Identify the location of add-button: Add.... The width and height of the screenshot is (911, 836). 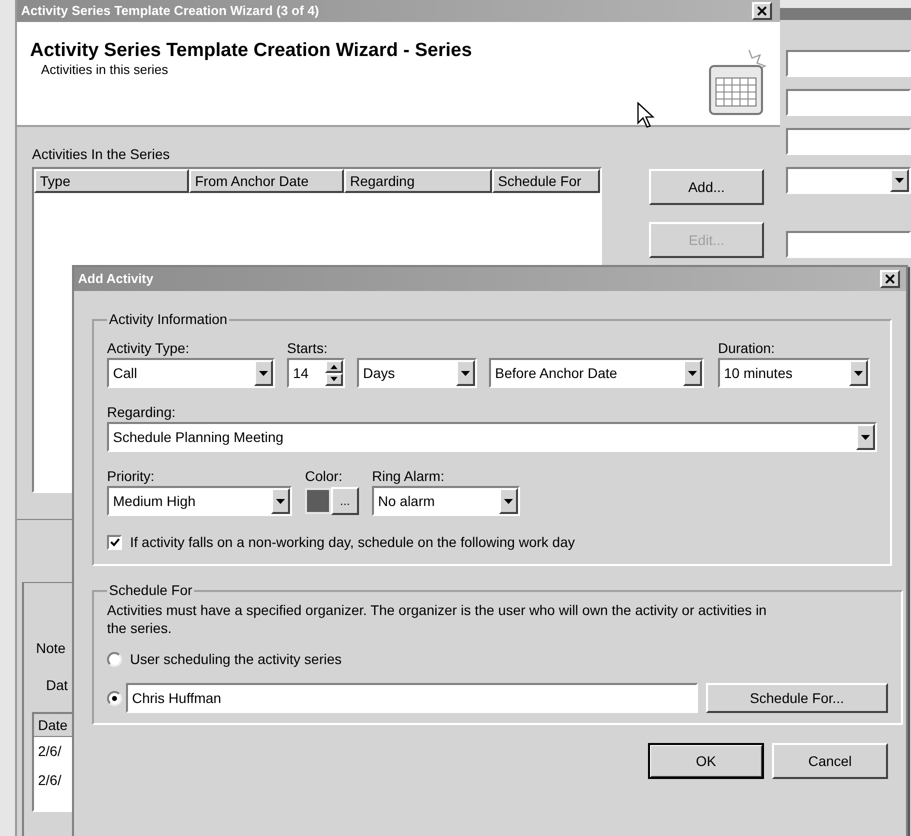
(706, 187).